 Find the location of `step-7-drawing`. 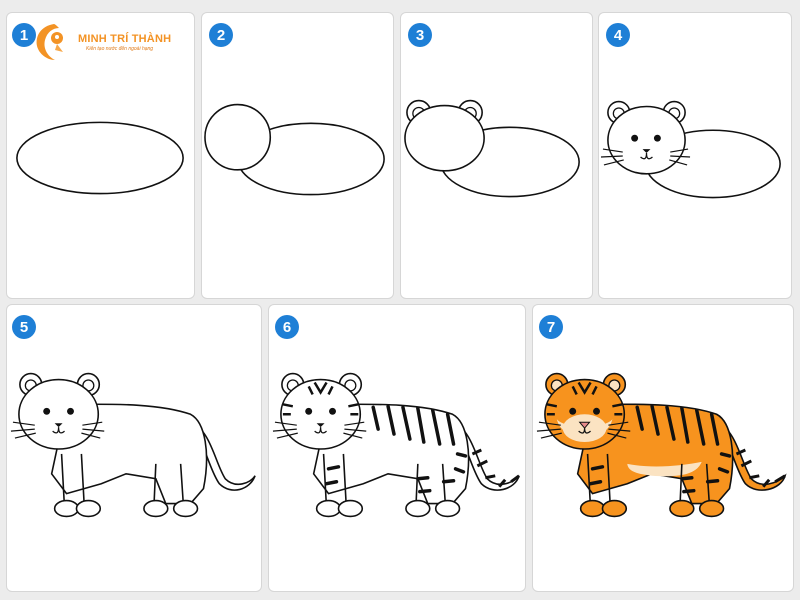

step-7-drawing is located at coordinates (661, 445).